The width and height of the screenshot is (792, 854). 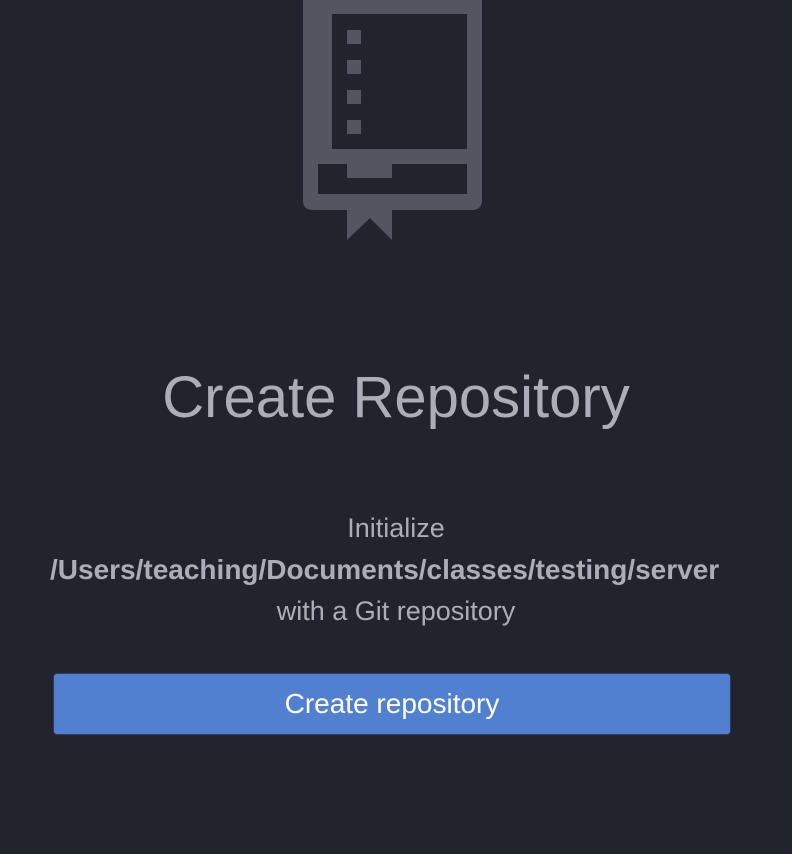 I want to click on repo-book-icon, so click(x=392, y=120).